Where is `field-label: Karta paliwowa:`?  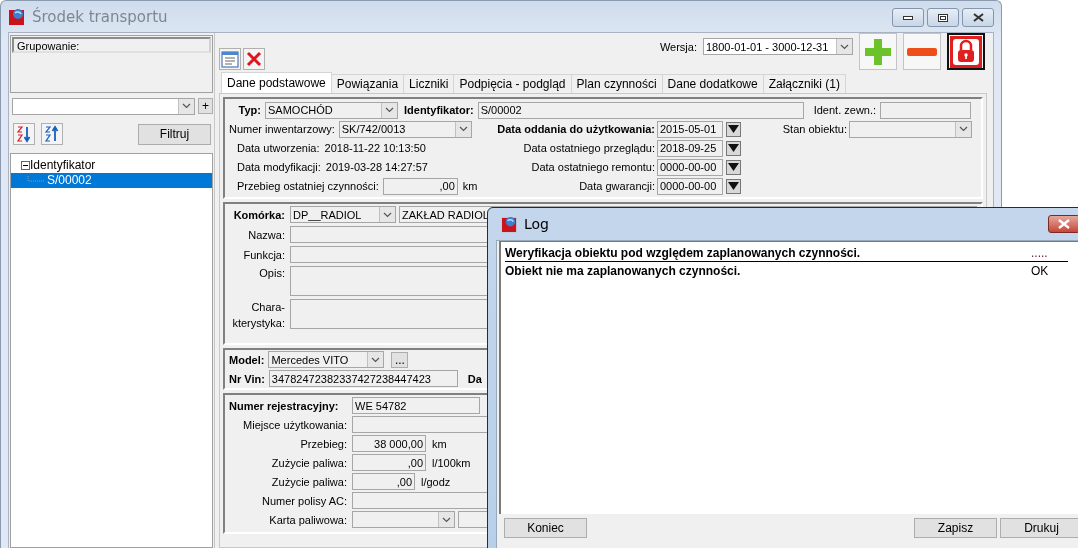
field-label: Karta paliwowa: is located at coordinates (308, 519).